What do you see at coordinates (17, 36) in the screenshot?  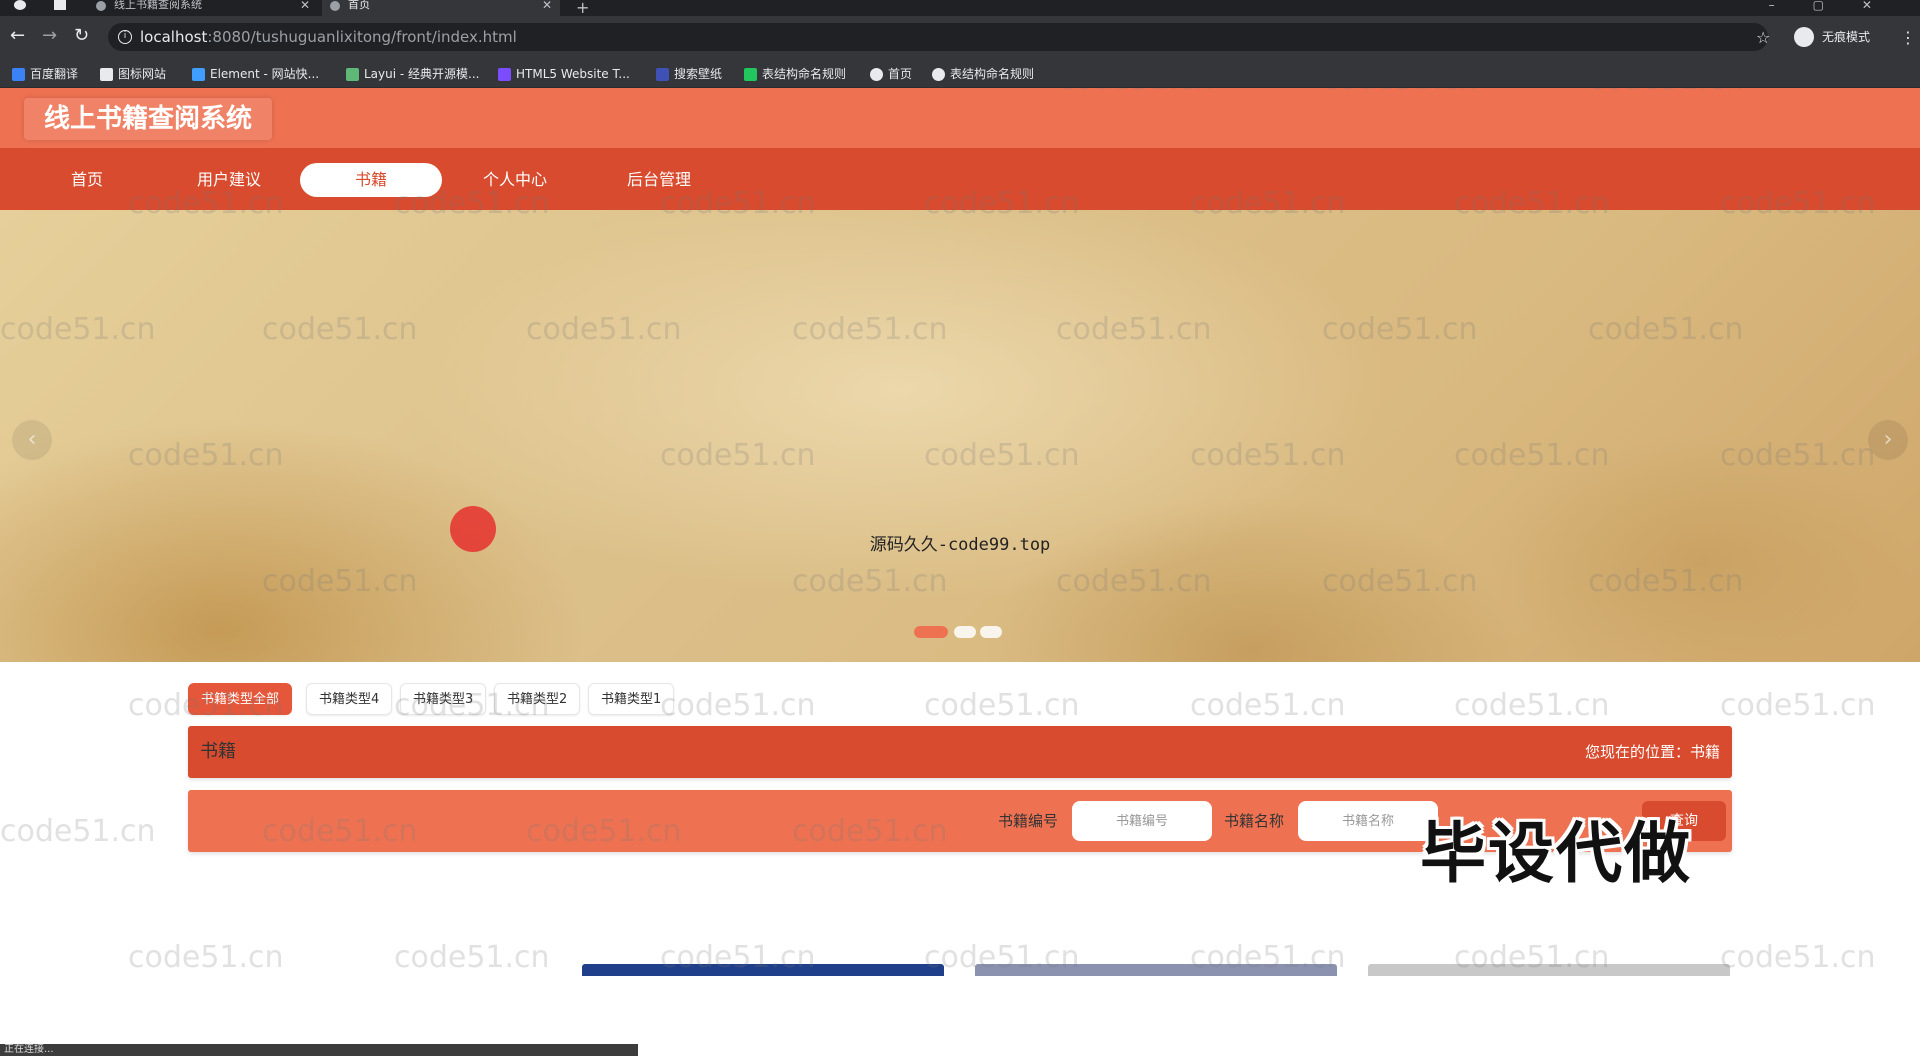 I see `back-arrow-icon: ←` at bounding box center [17, 36].